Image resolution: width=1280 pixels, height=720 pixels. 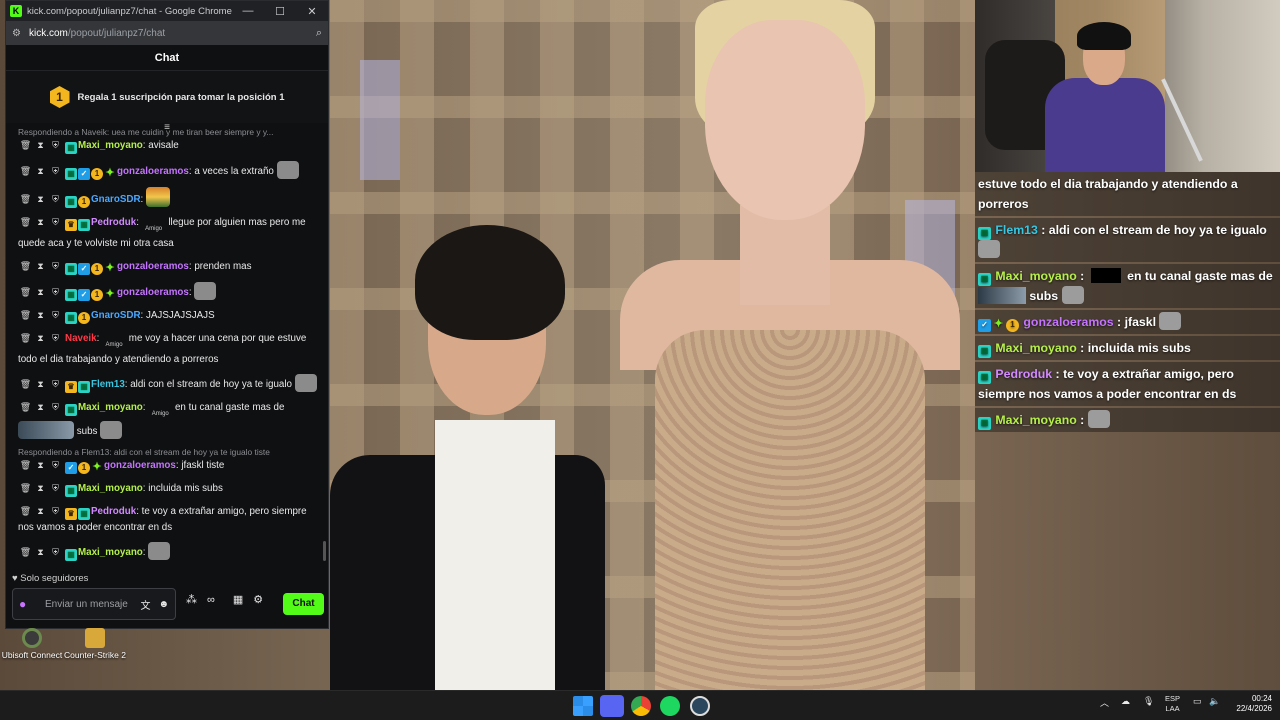 I want to click on chat-message: 🗑 ⧗ ⛨ ✓ 1 ✦ gonzaloeramos: jfaskl tiste, so click(x=169, y=466).